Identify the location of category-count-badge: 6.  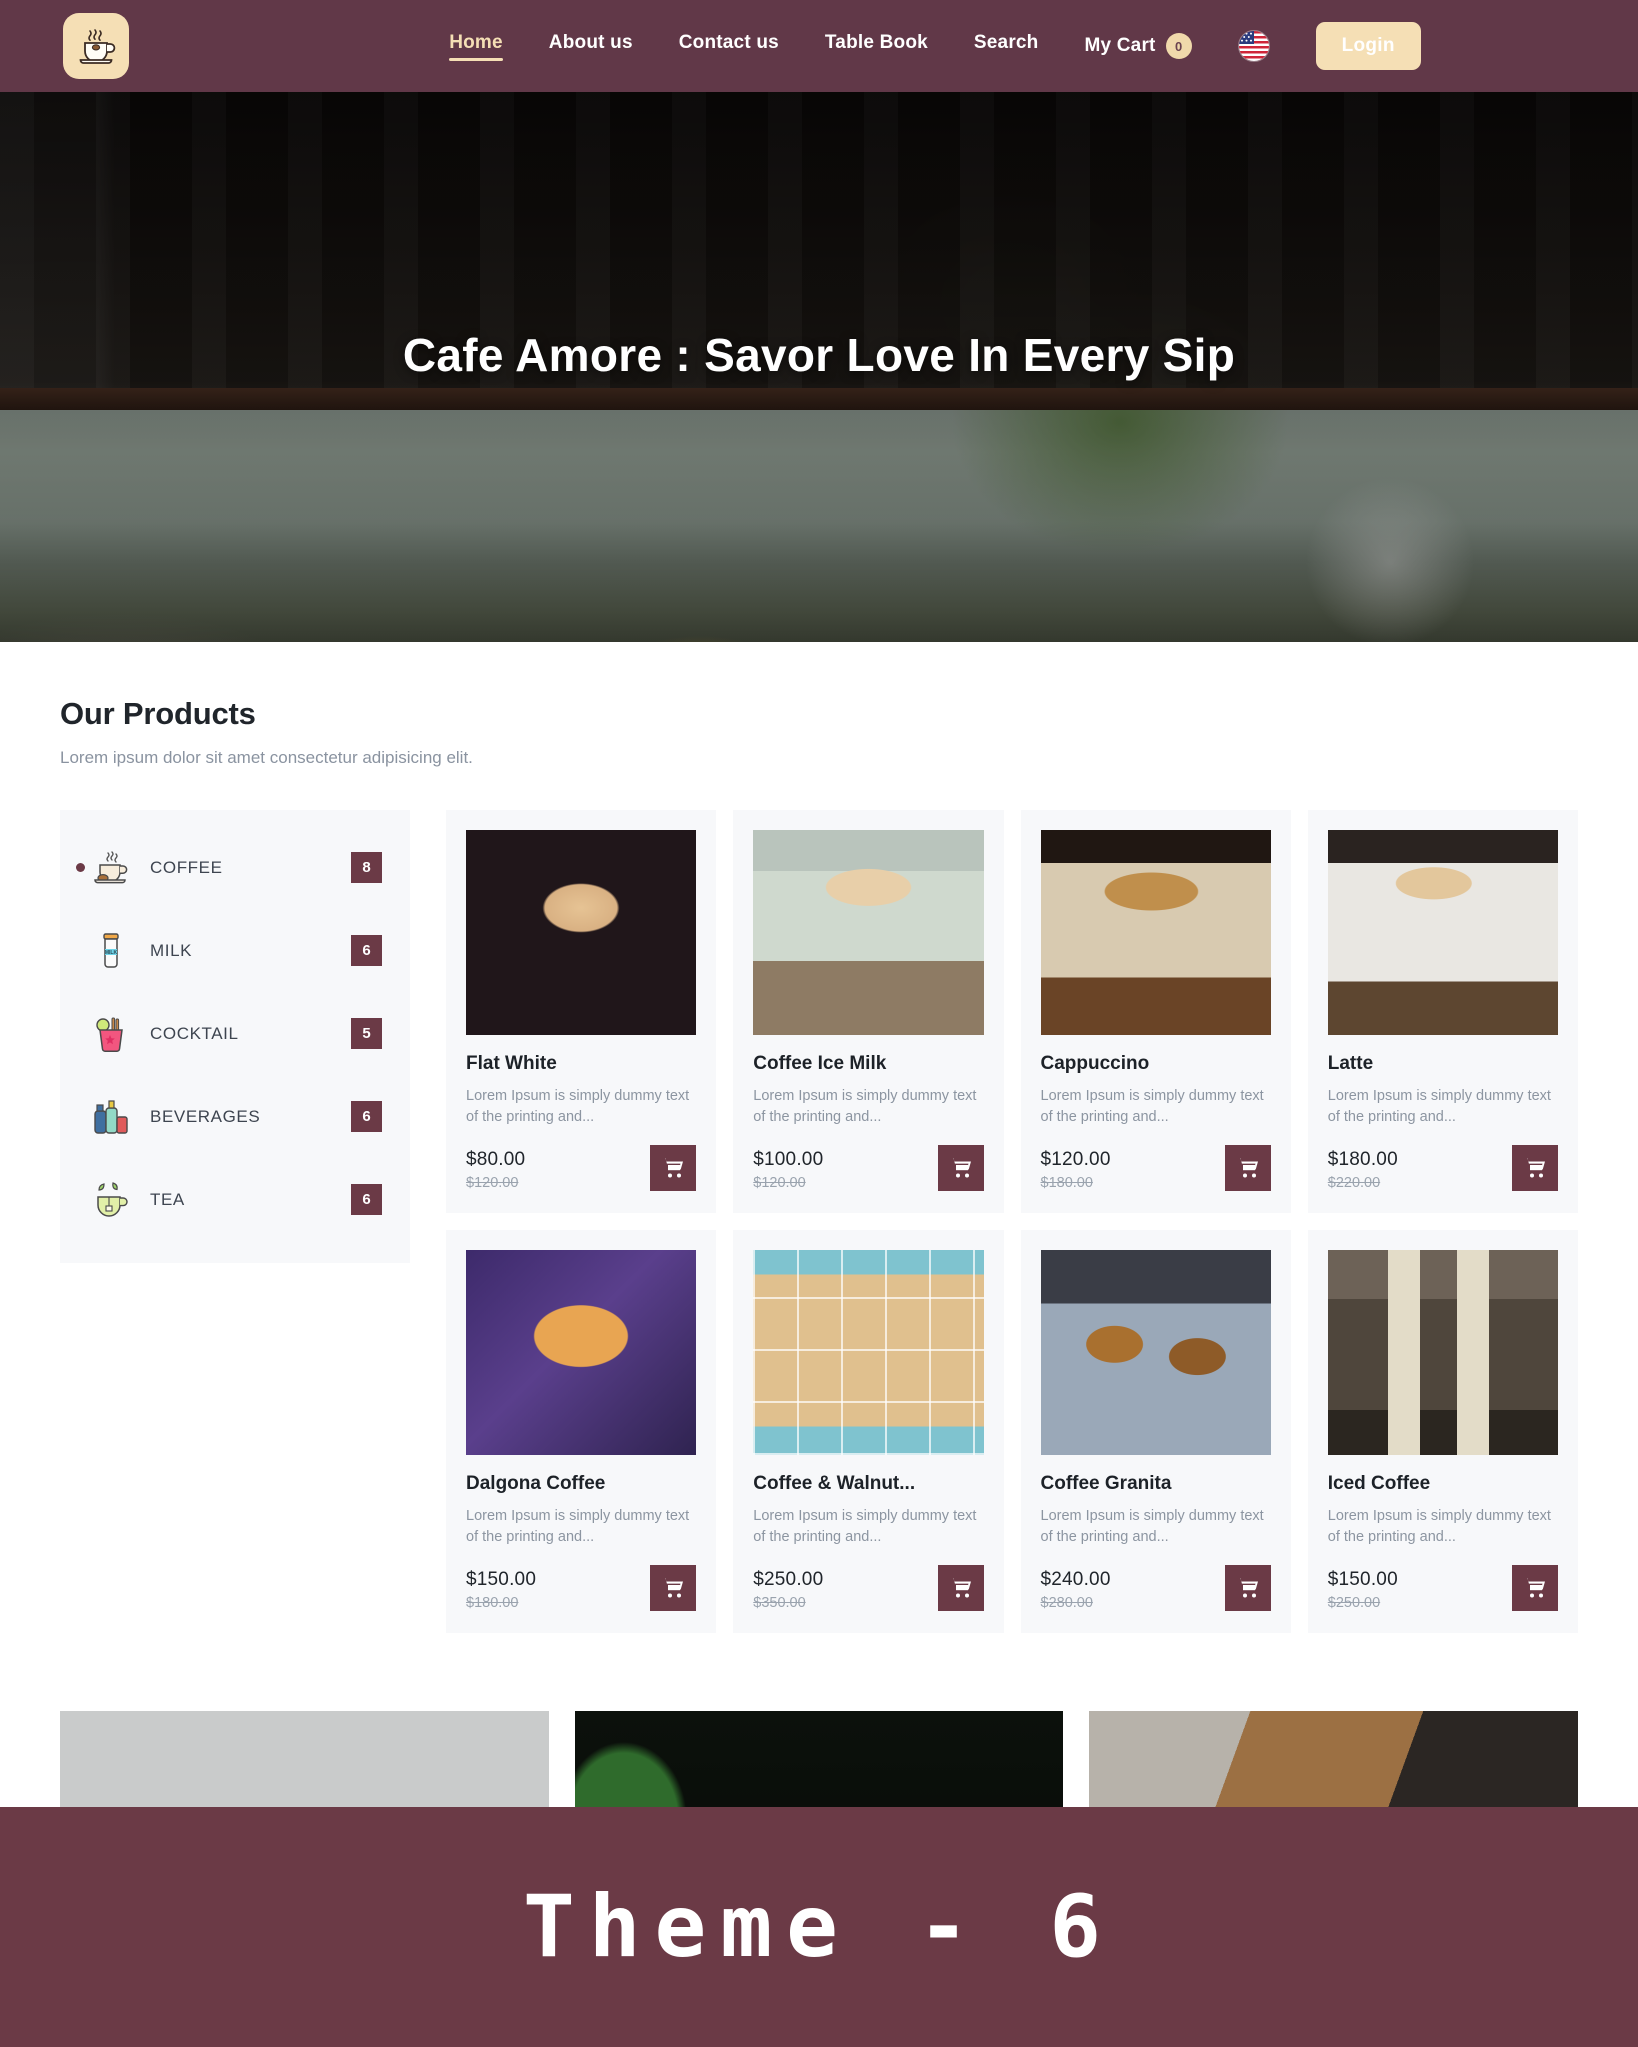
(366, 950).